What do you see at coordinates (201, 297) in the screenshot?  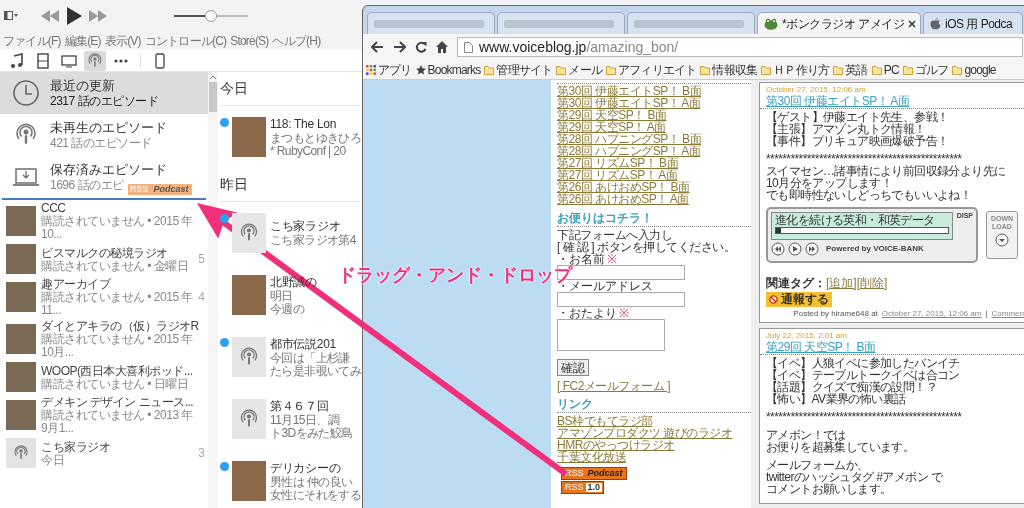 I see `episode-count: 4` at bounding box center [201, 297].